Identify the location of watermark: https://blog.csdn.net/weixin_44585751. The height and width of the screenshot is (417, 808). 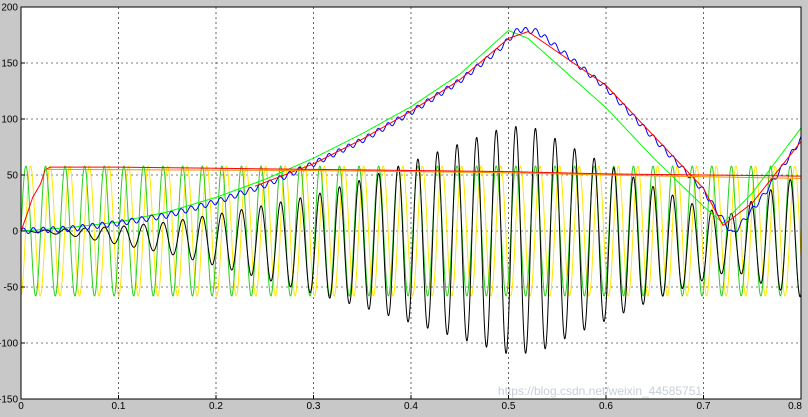
(600, 391).